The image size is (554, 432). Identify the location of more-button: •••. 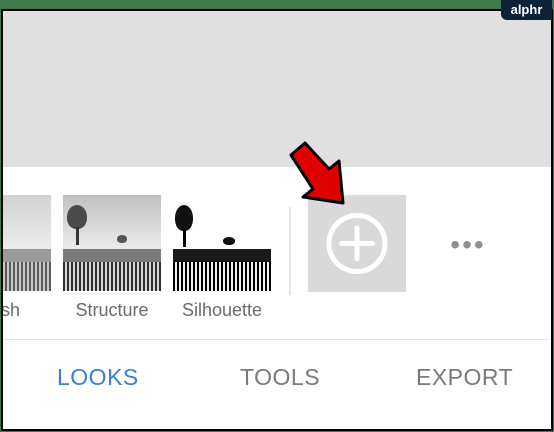
(468, 245).